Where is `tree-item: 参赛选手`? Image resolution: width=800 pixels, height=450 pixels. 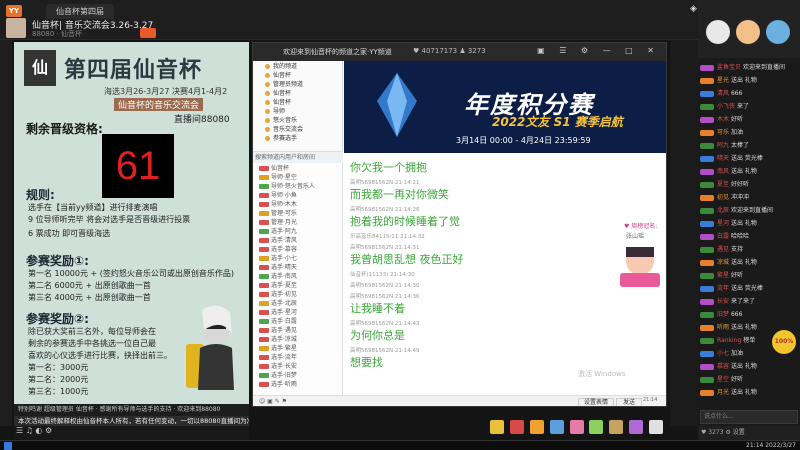
tree-item: 参赛选手 is located at coordinates (297, 137).